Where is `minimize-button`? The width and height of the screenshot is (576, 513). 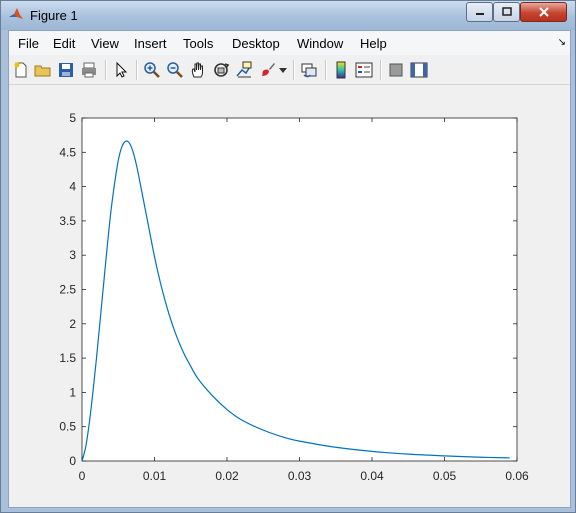 minimize-button is located at coordinates (479, 12).